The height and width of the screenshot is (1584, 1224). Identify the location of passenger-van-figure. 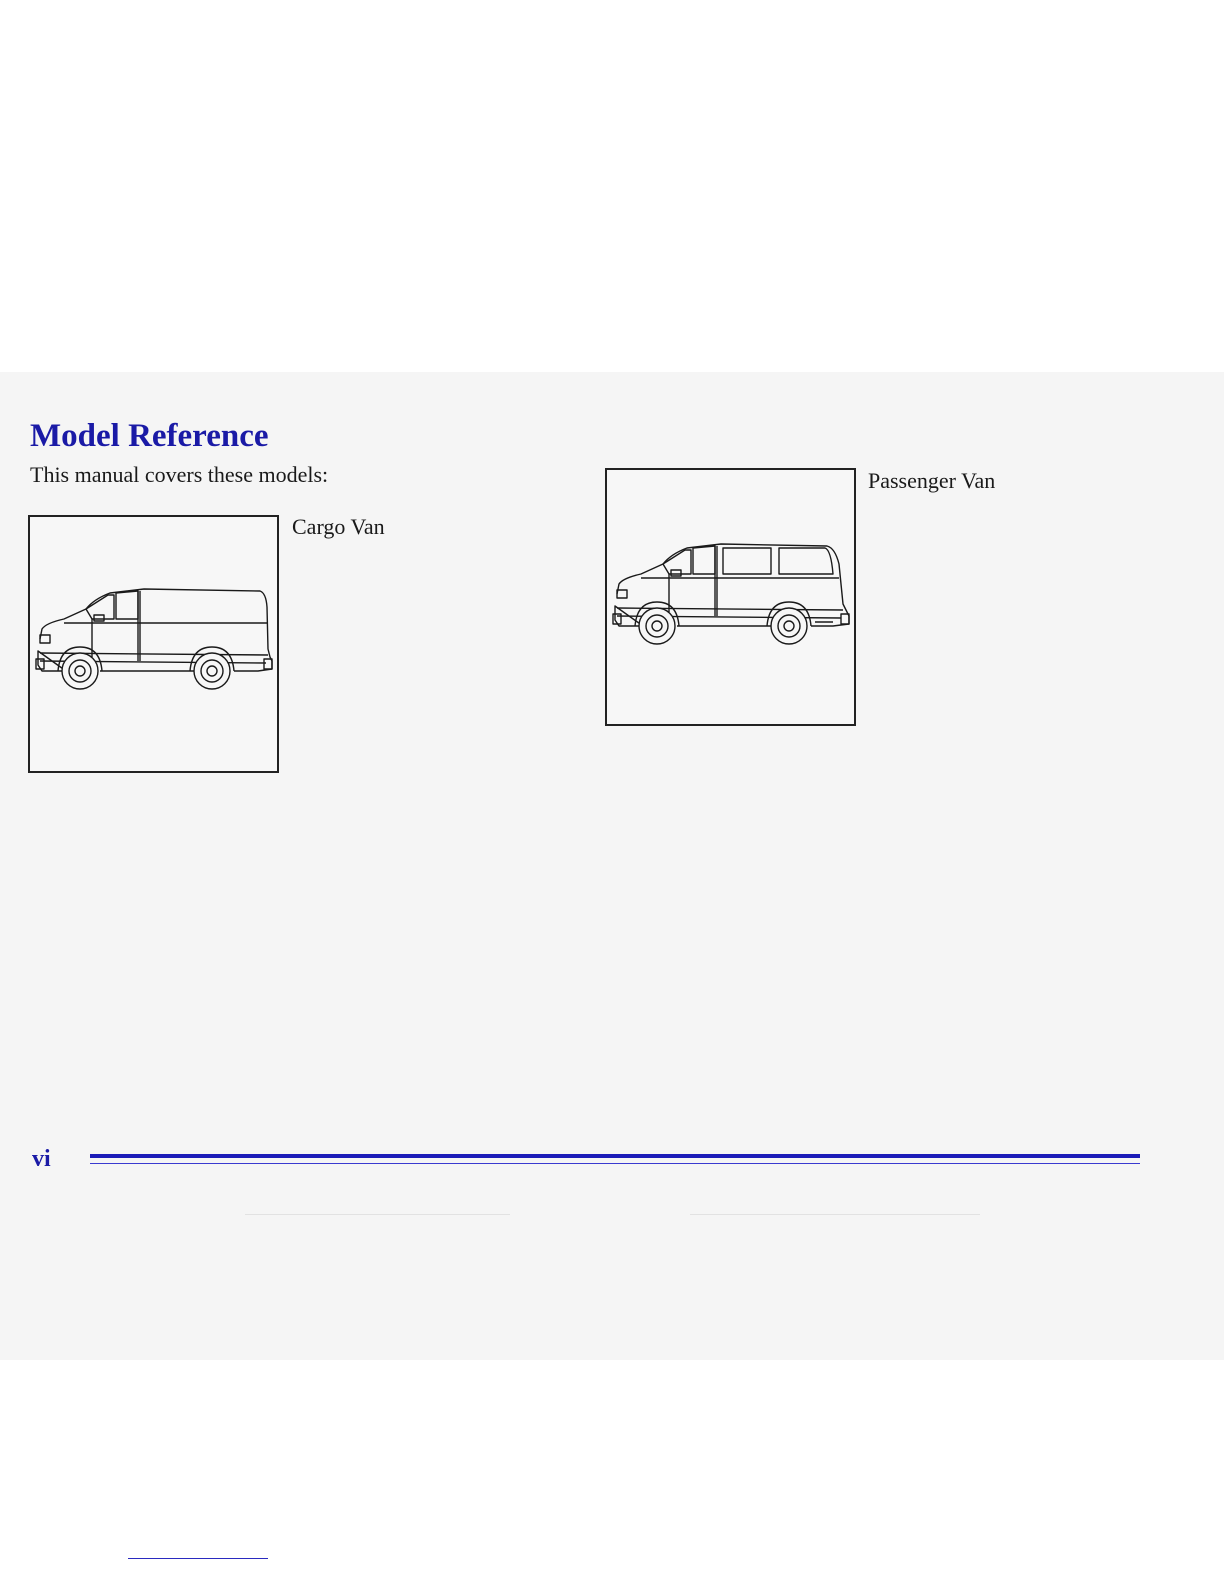
(730, 597).